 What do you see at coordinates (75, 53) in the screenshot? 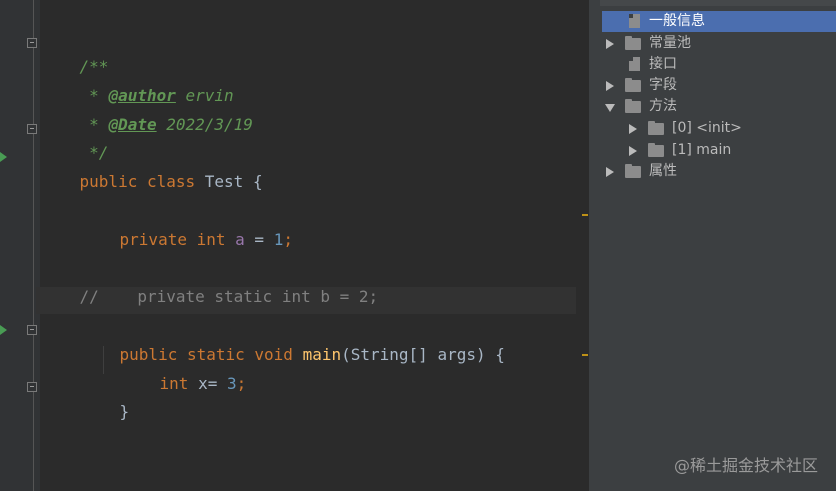
I see `code-line-1: /**` at bounding box center [75, 53].